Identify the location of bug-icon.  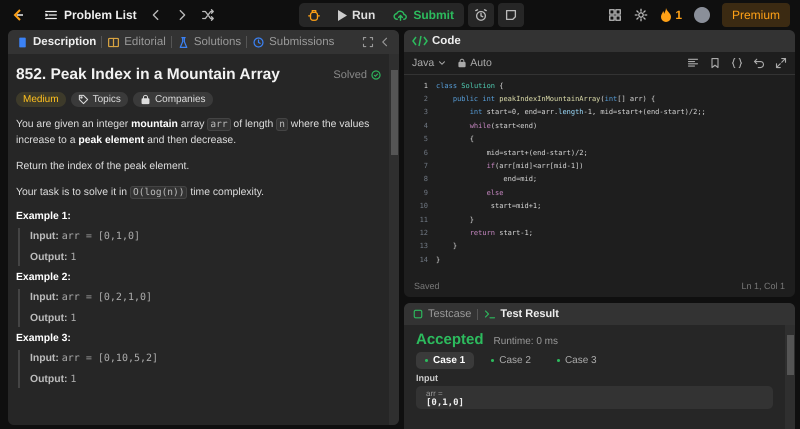
(314, 15).